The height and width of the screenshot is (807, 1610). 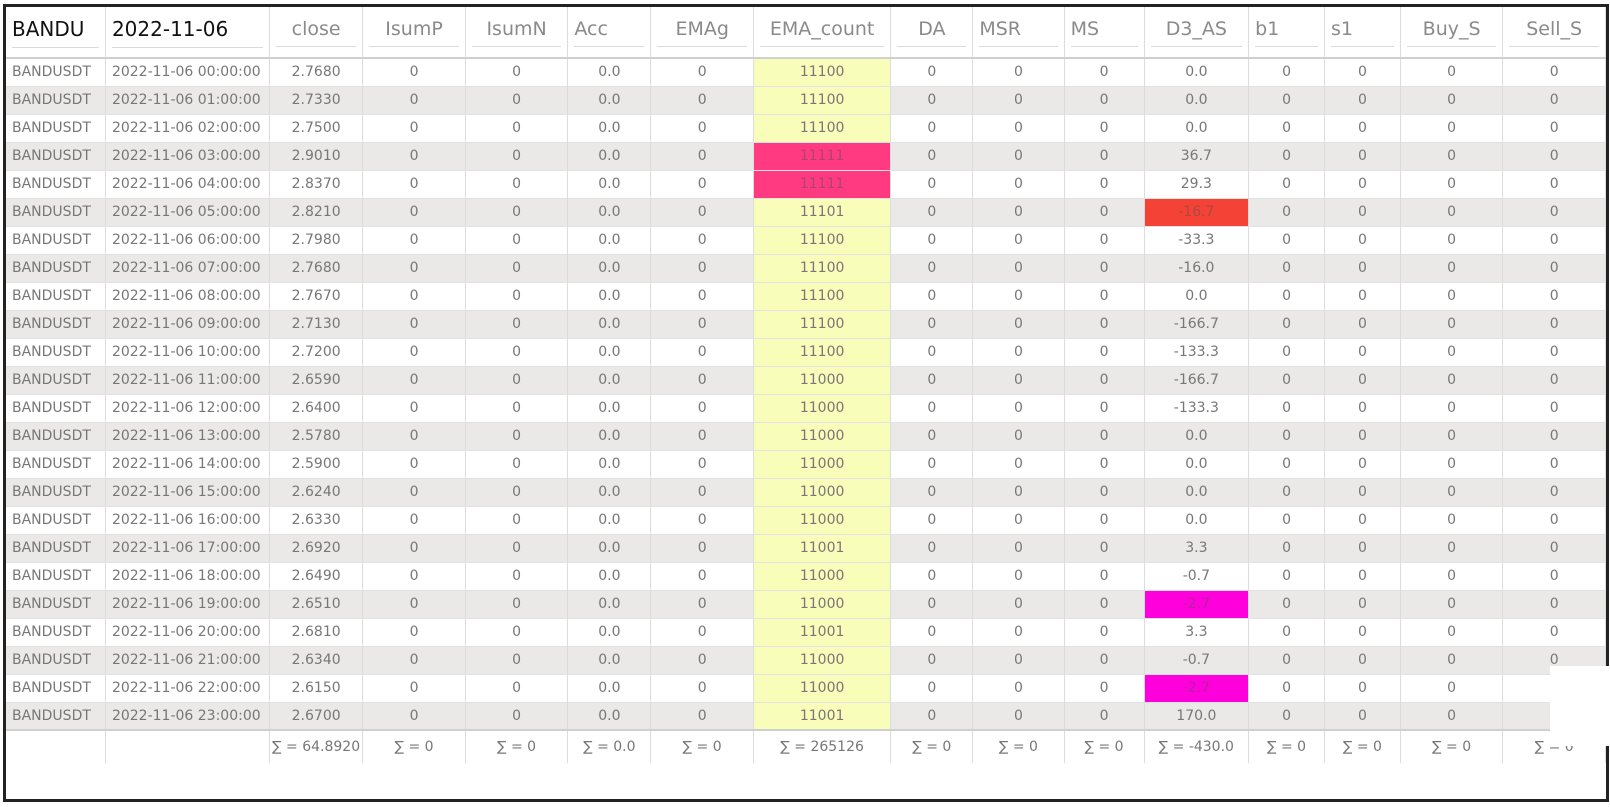 What do you see at coordinates (316, 240) in the screenshot?
I see `cell-close: 2.7980` at bounding box center [316, 240].